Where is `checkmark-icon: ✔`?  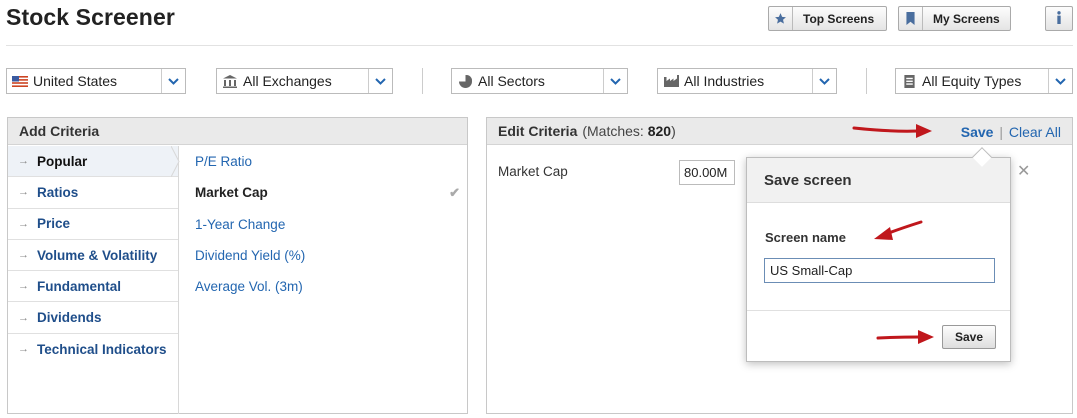 checkmark-icon: ✔ is located at coordinates (454, 192).